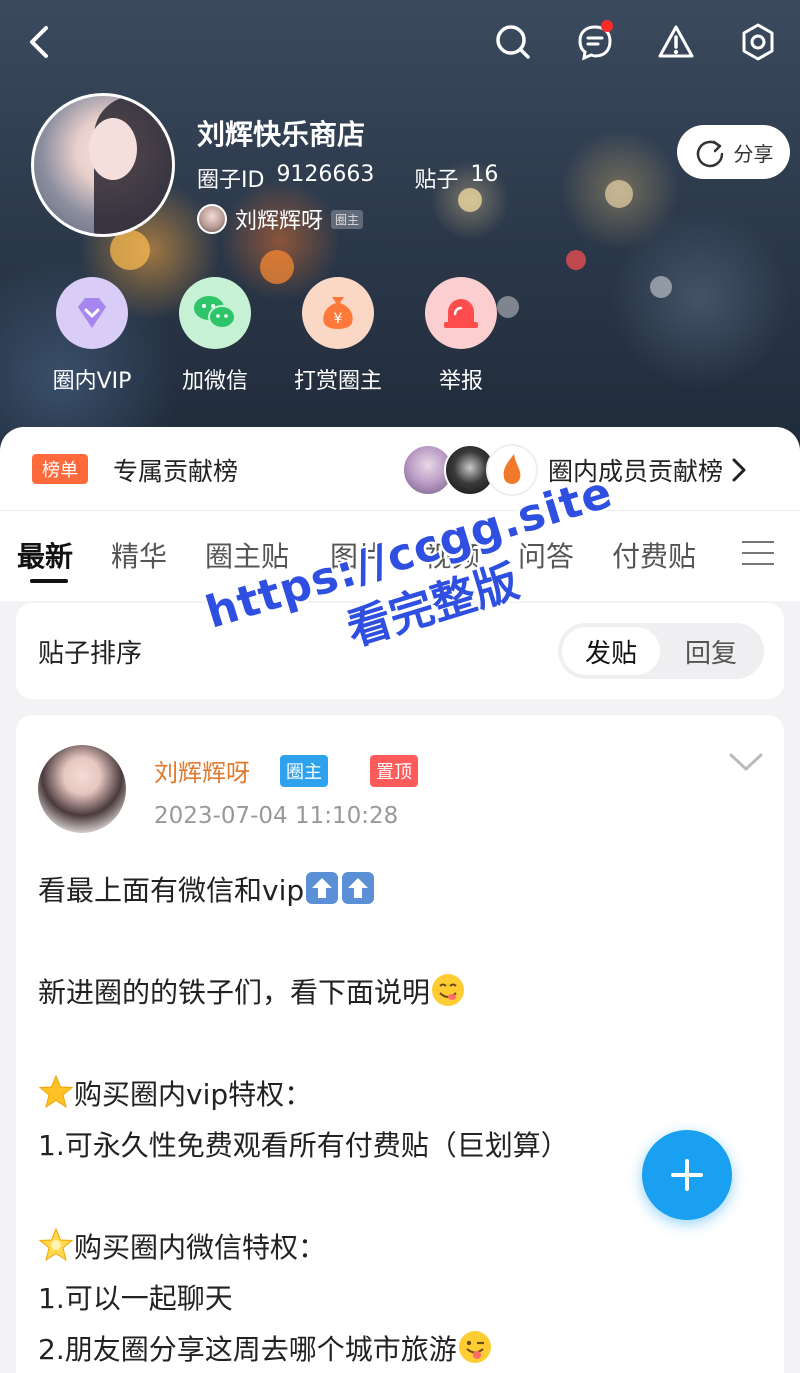  I want to click on yum-face-emoji-icon, so click(448, 990).